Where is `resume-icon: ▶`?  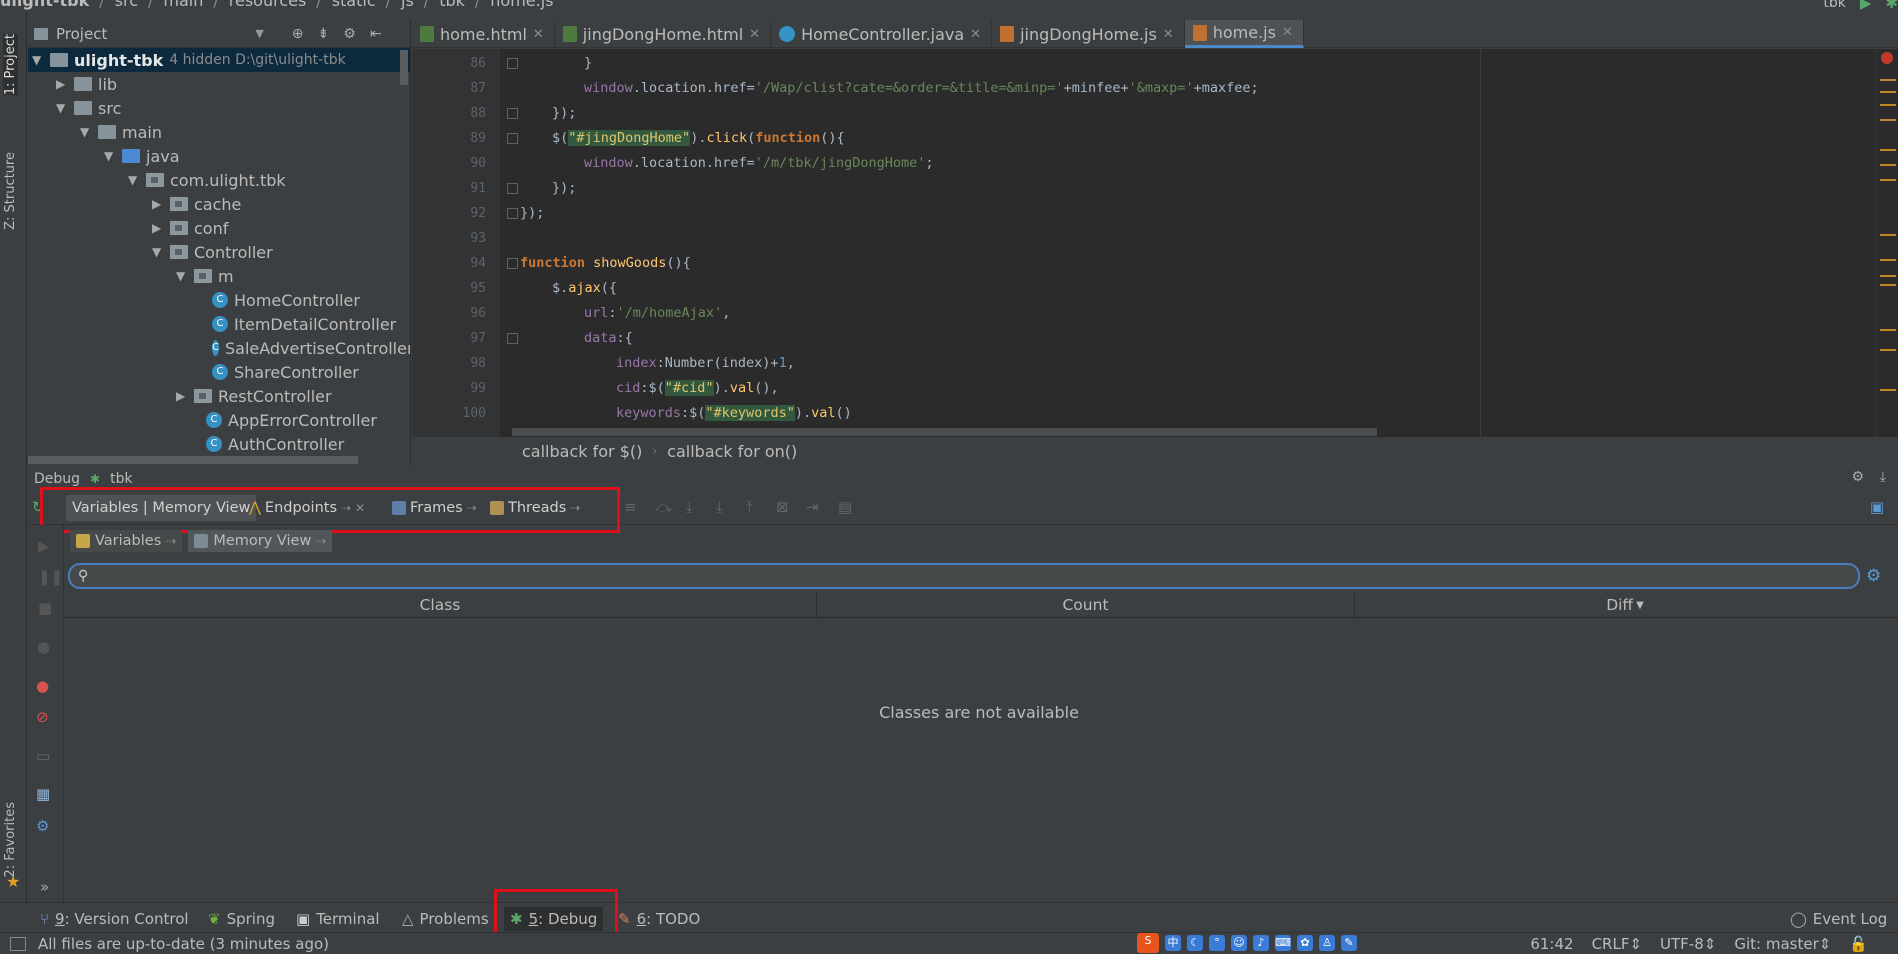
resume-icon: ▶ is located at coordinates (44, 546).